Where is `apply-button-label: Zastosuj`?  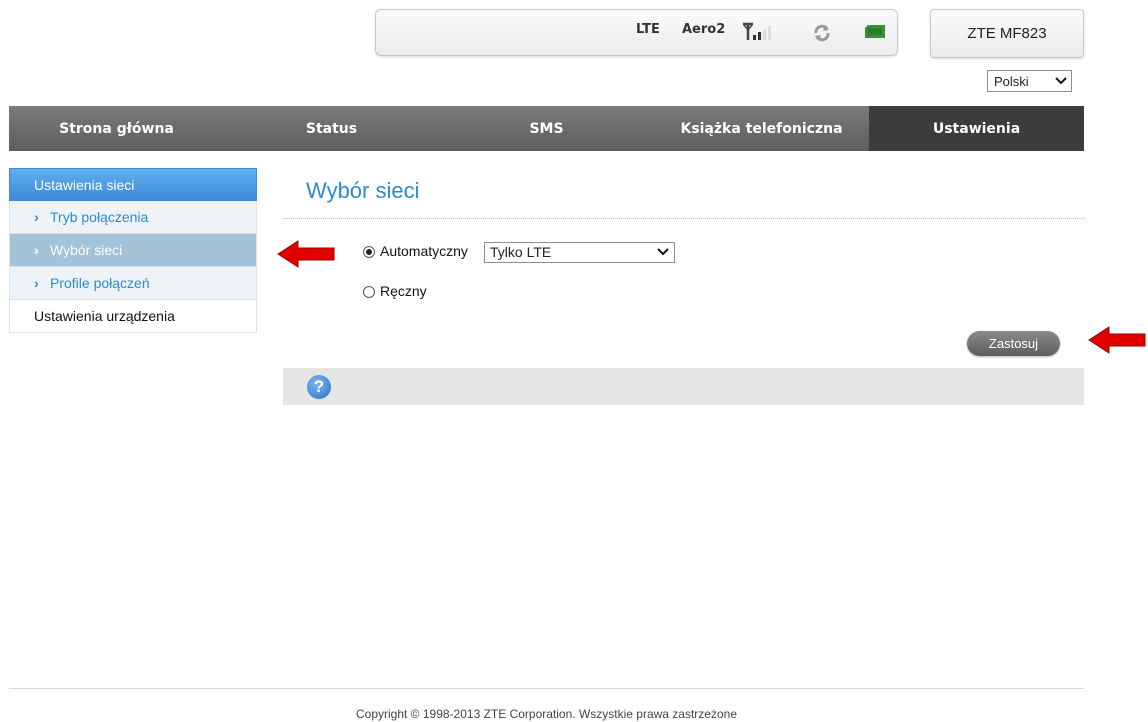 apply-button-label: Zastosuj is located at coordinates (1013, 343).